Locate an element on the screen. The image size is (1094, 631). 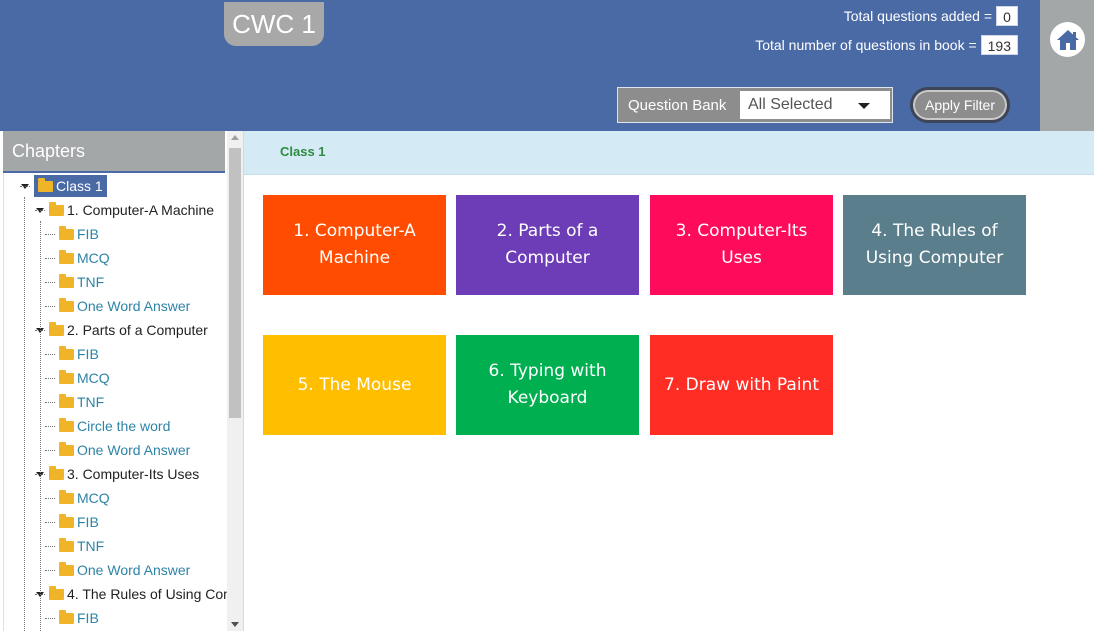
chapter-tile: 6. Typing with Keyboard is located at coordinates (547, 385).